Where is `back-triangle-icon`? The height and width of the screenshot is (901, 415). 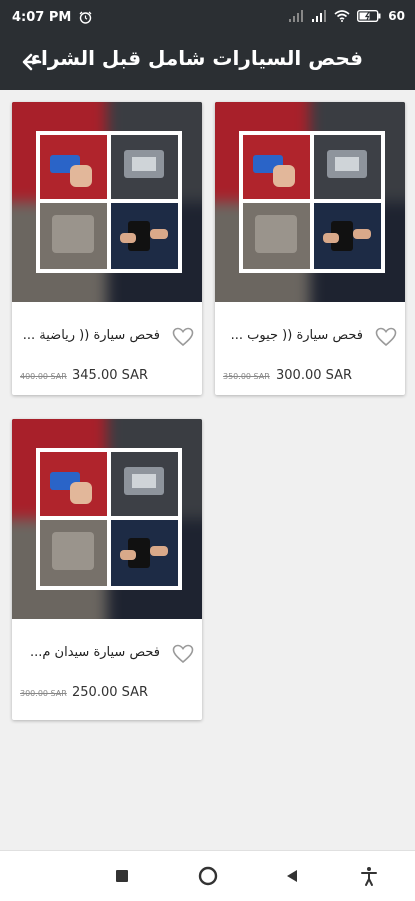
back-triangle-icon is located at coordinates (292, 876).